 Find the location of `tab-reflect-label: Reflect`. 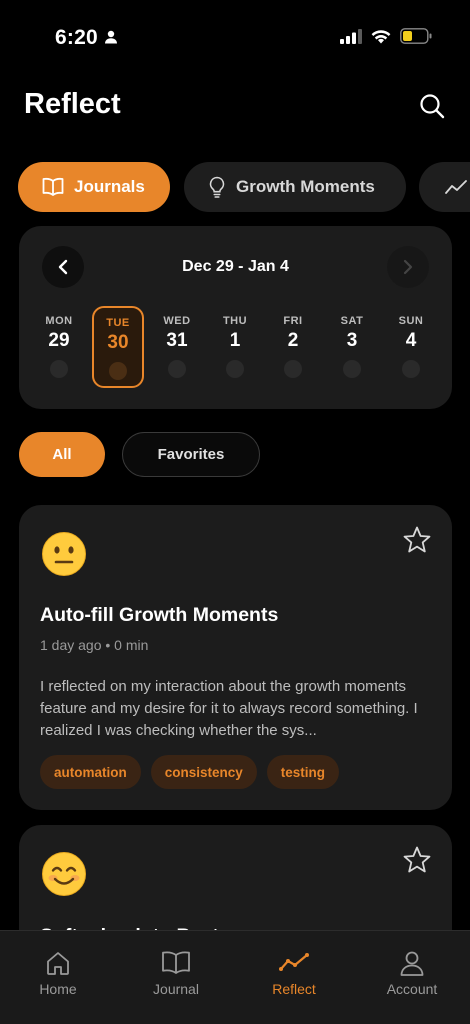

tab-reflect-label: Reflect is located at coordinates (294, 989).